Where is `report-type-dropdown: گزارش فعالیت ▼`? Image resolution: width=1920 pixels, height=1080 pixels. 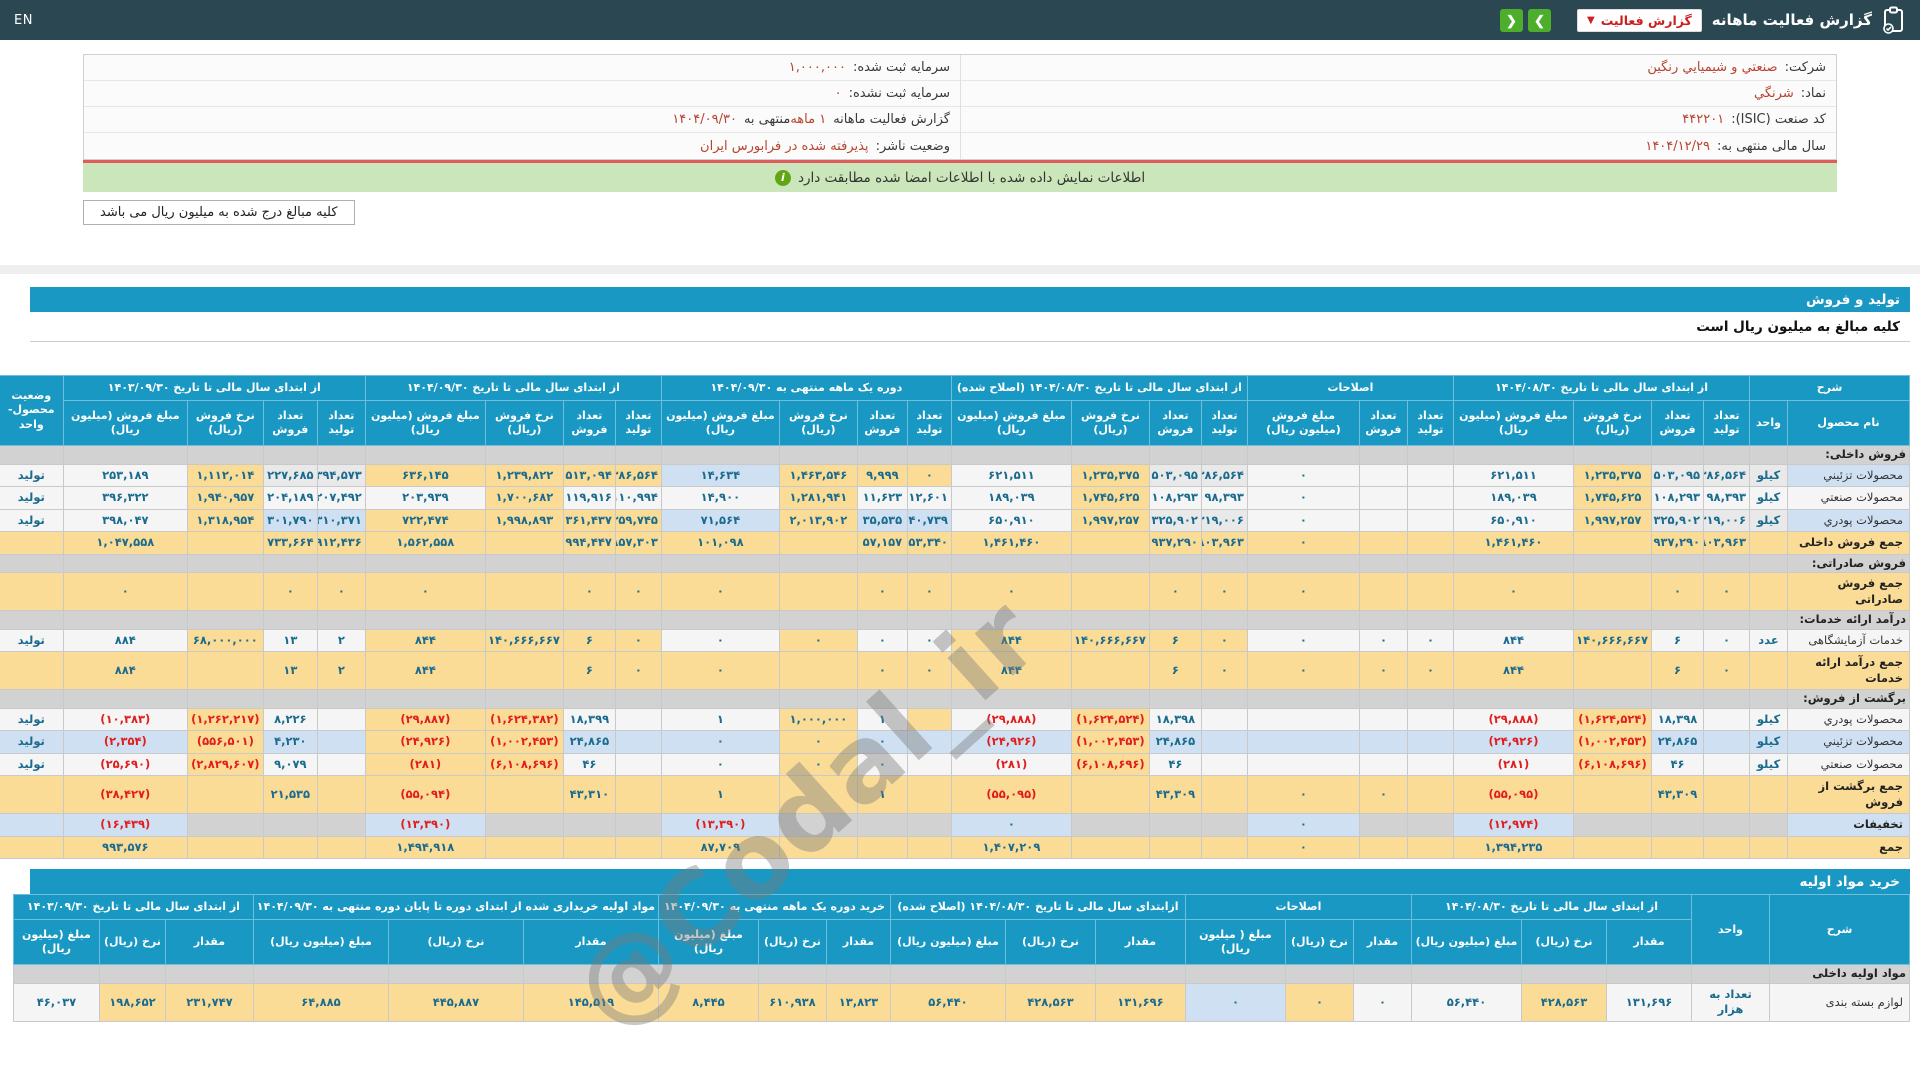
report-type-dropdown: گزارش فعالیت ▼ is located at coordinates (1639, 20).